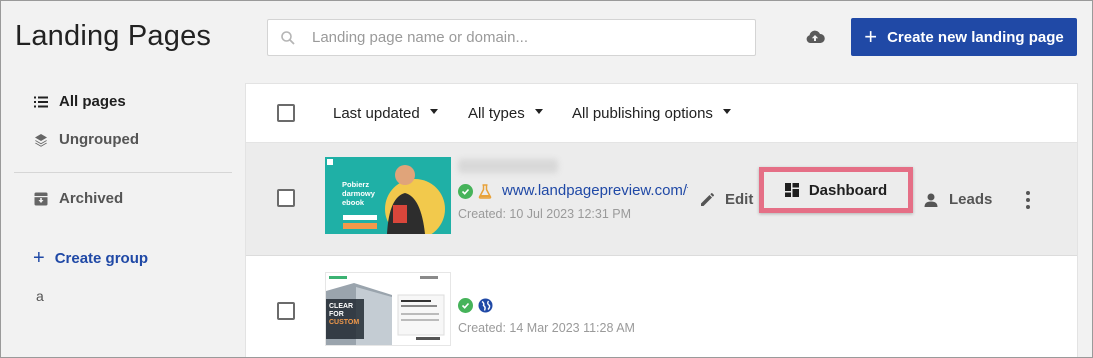 Image resolution: width=1093 pixels, height=358 pixels. What do you see at coordinates (358, 193) in the screenshot?
I see `thumbnail-text: darmowy` at bounding box center [358, 193].